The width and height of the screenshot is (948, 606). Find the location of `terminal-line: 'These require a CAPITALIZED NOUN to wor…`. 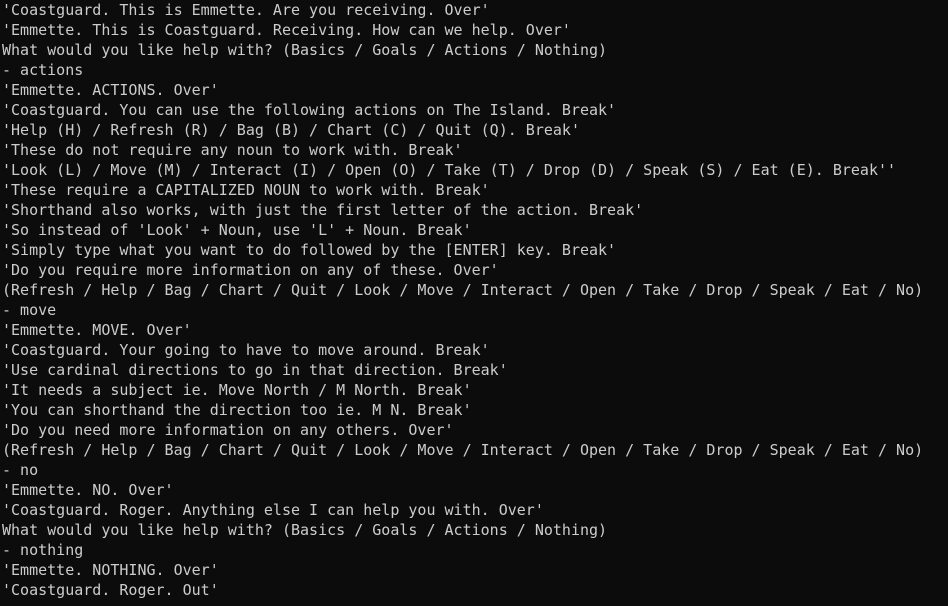

terminal-line: 'These require a CAPITALIZED NOUN to wor… is located at coordinates (246, 190).